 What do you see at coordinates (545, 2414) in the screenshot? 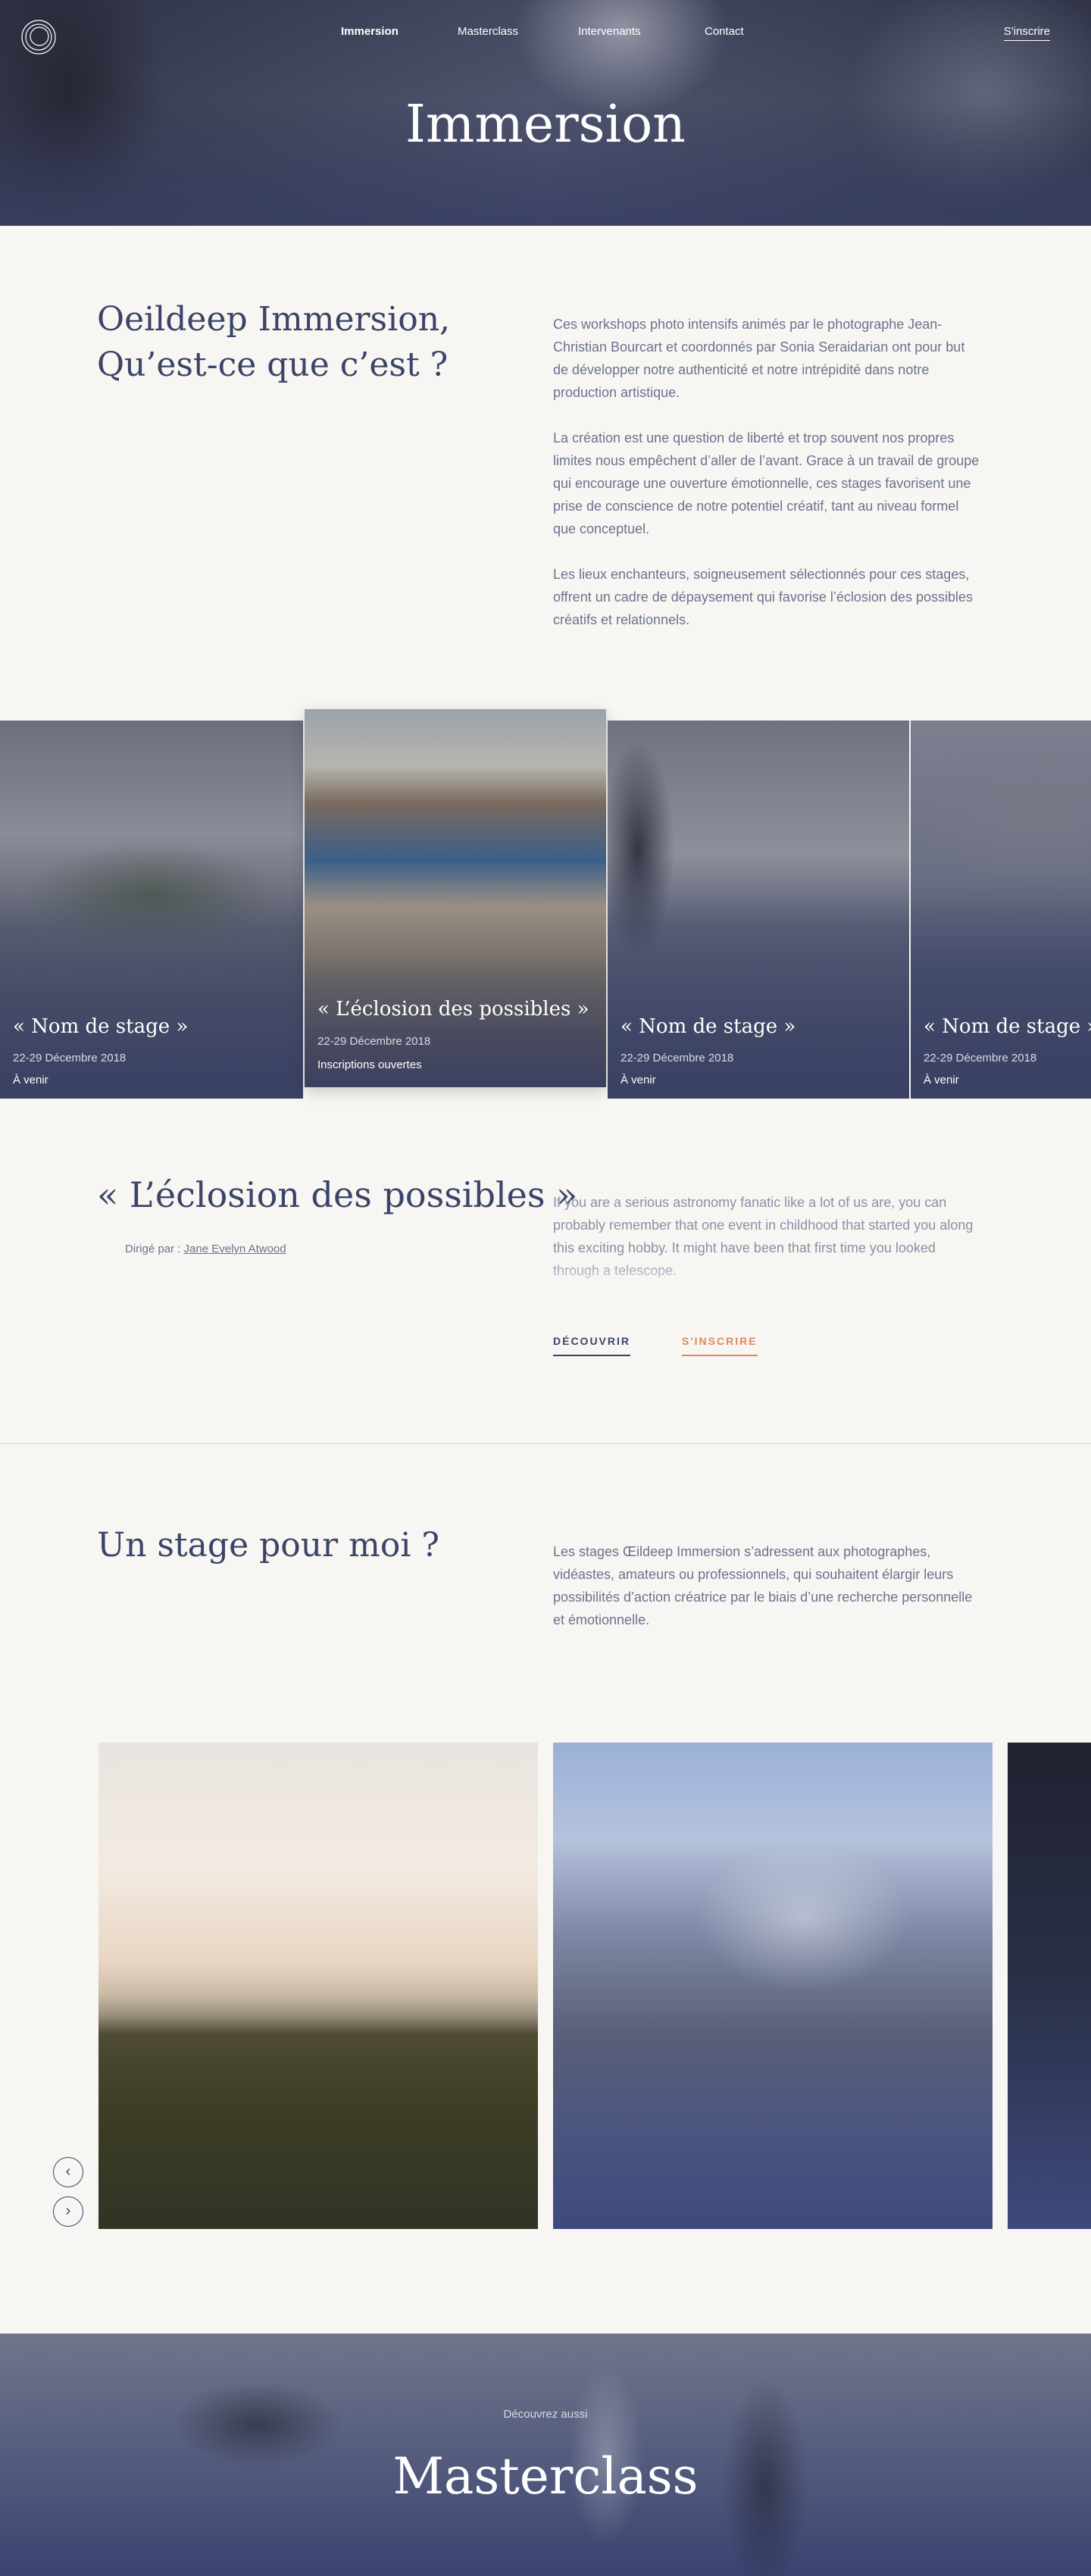
I see `teaser-subtitle: Découvrez aussi` at bounding box center [545, 2414].